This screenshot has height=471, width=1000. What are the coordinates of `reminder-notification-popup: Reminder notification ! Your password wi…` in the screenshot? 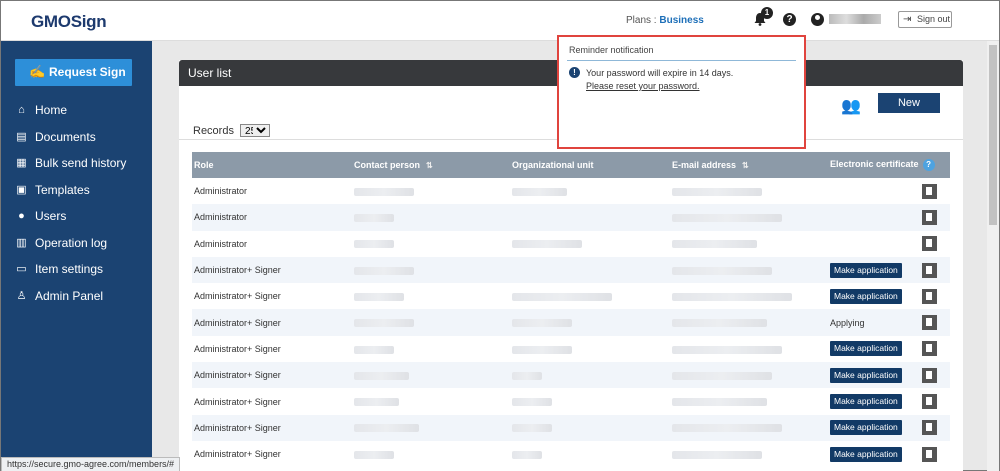 It's located at (681, 92).